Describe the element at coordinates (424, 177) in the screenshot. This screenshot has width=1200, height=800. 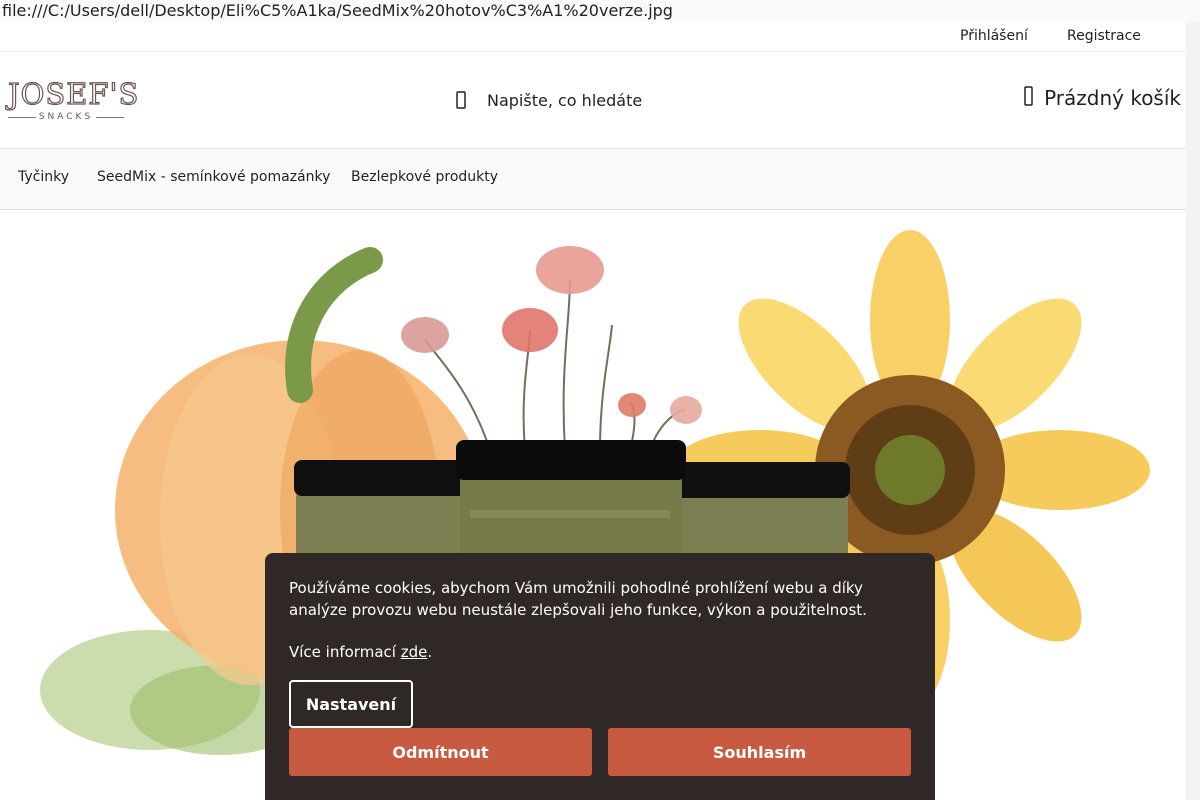
I see `nav-item-bezlepkove: Bezlepkové produkty` at that location.